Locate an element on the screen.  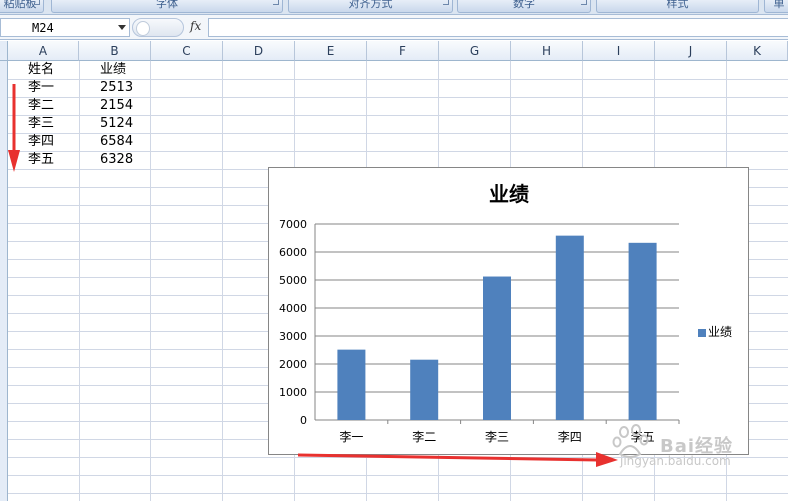
formula-controls: fx is located at coordinates (170, 27).